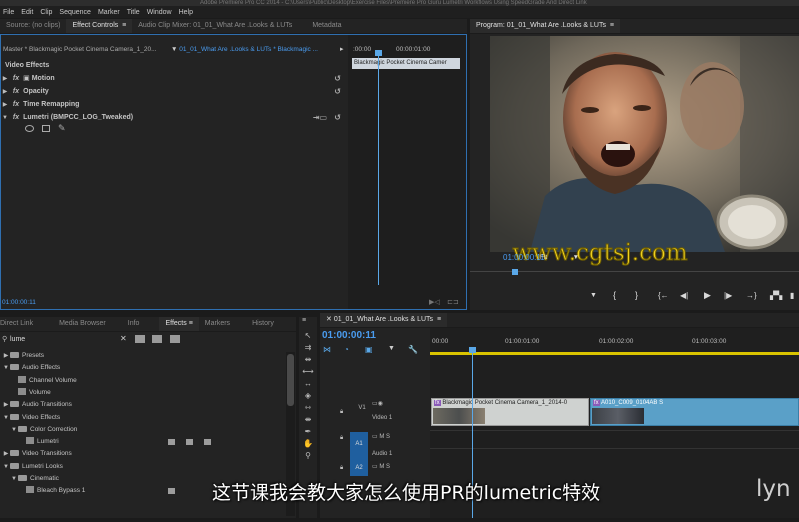 This screenshot has width=799, height=522. I want to click on clear-search-icon: ✕, so click(123, 338).